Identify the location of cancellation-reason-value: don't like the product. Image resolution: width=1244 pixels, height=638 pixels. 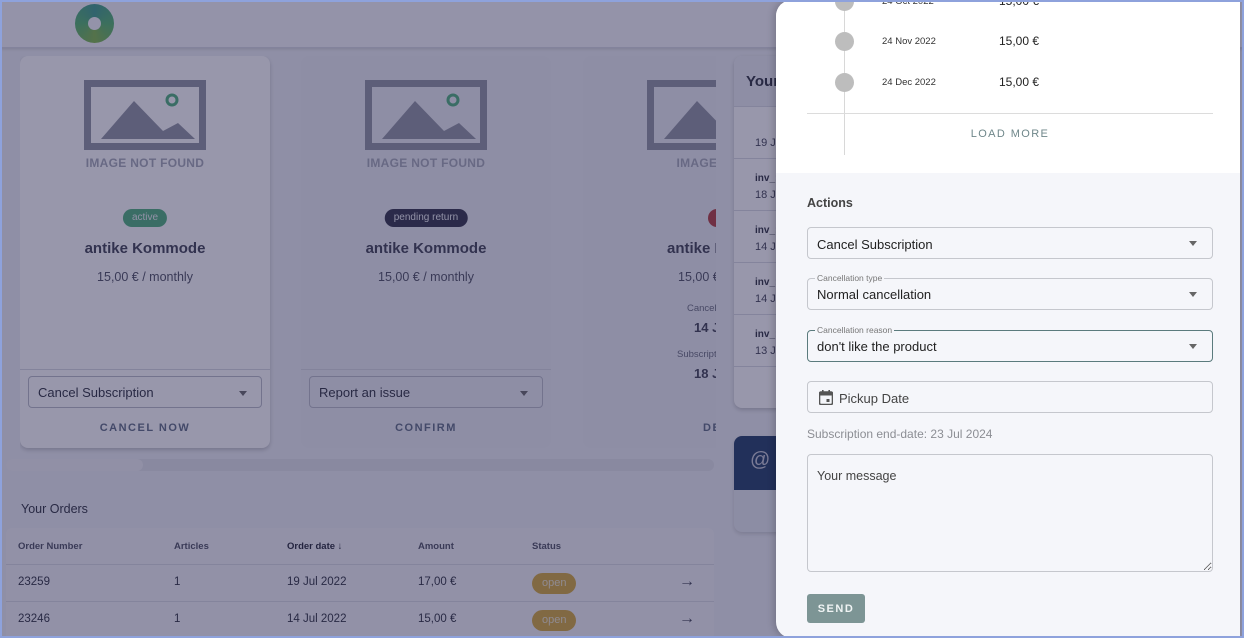
(877, 346).